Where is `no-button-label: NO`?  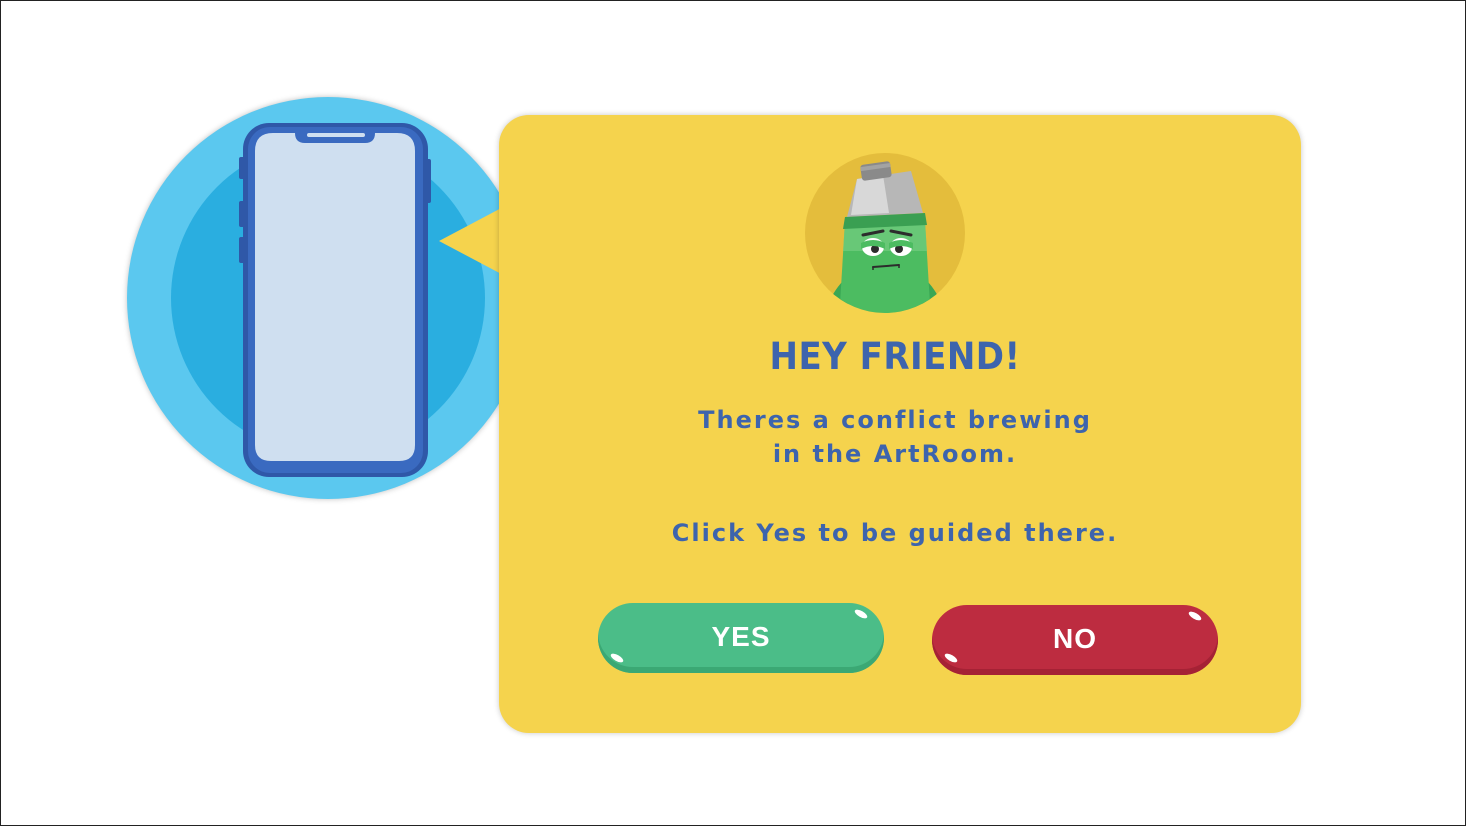
no-button-label: NO is located at coordinates (1075, 638).